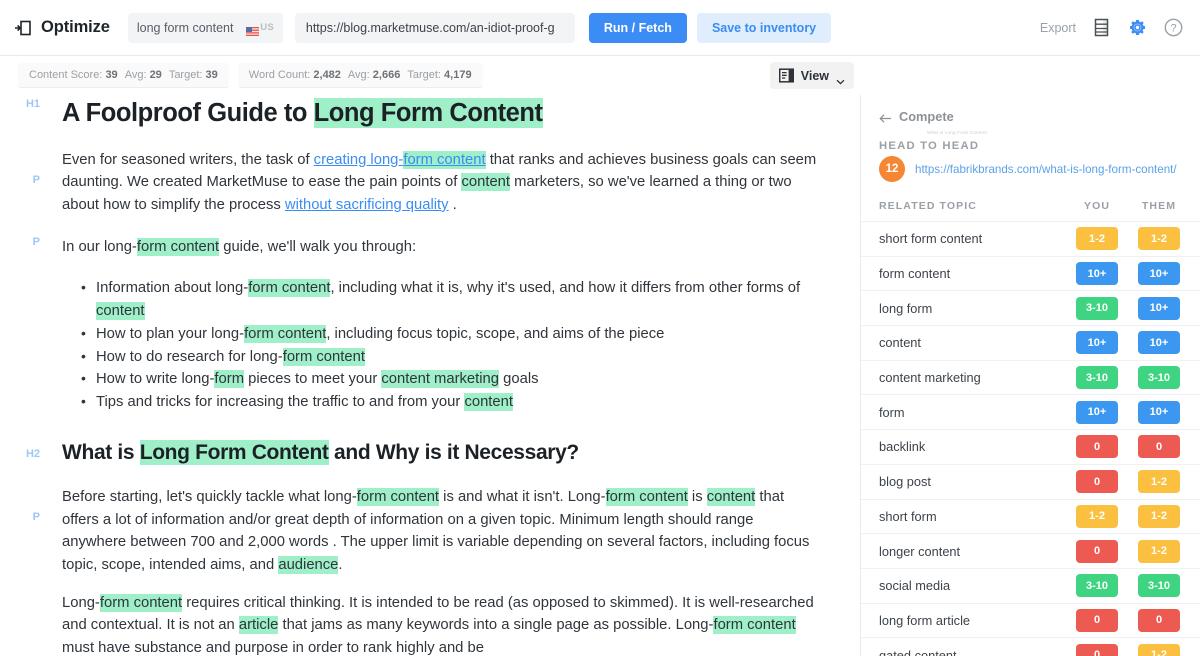 The image size is (1200, 656). Describe the element at coordinates (637, 27) in the screenshot. I see `run-fetch-button: Run / Fetch` at that location.